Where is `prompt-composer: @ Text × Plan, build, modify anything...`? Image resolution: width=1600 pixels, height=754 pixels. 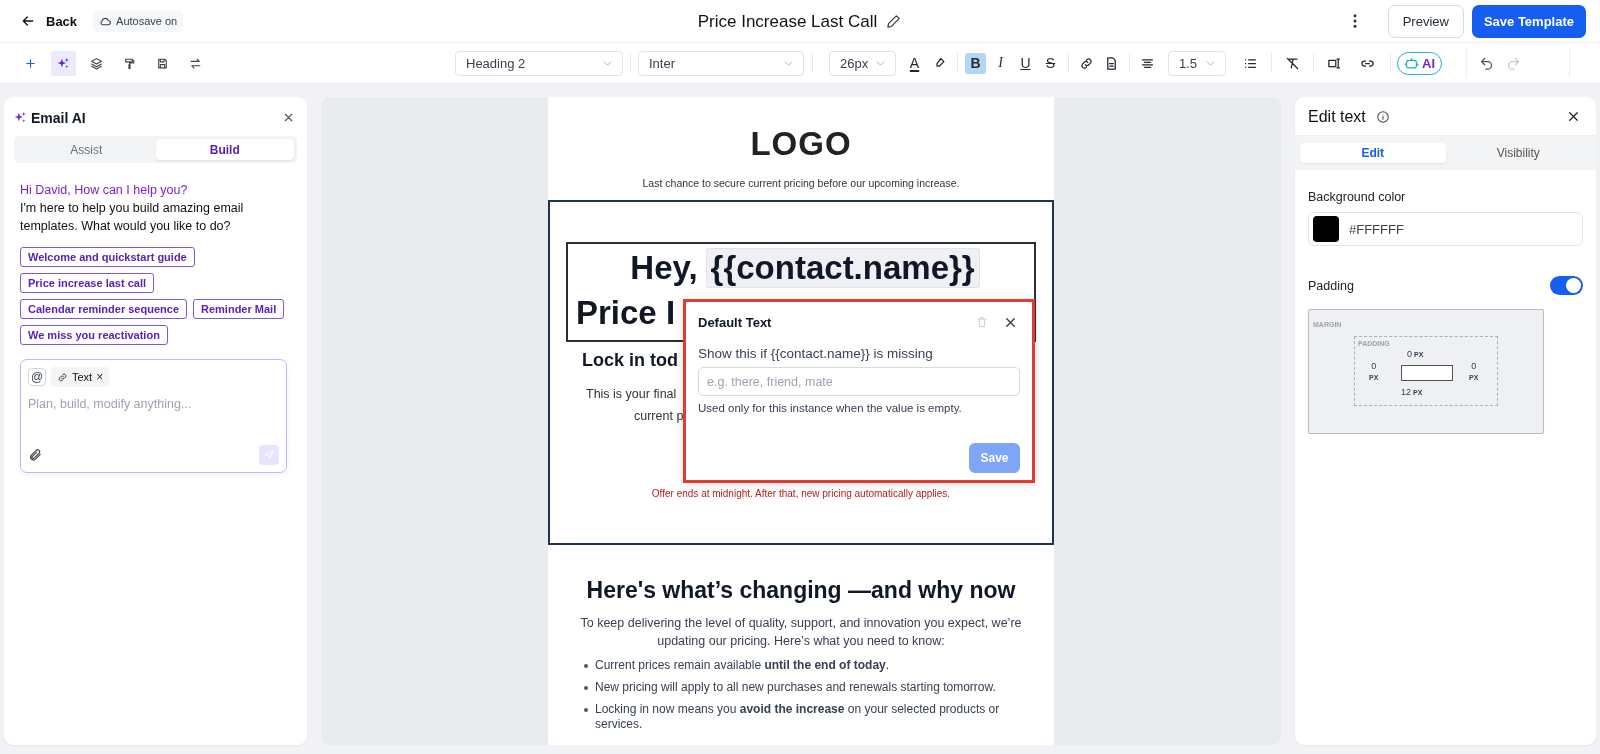 prompt-composer: @ Text × Plan, build, modify anything... is located at coordinates (153, 416).